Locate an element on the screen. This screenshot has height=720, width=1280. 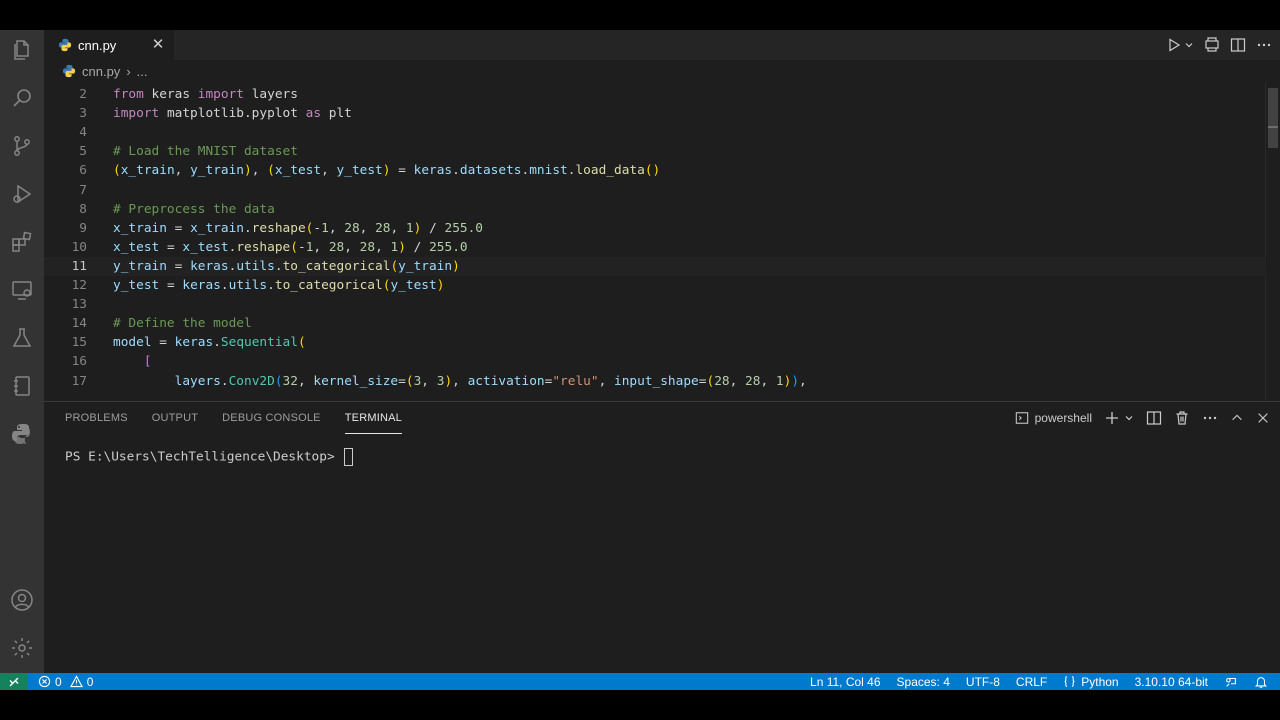
run-python-file-icon is located at coordinates (1174, 45).